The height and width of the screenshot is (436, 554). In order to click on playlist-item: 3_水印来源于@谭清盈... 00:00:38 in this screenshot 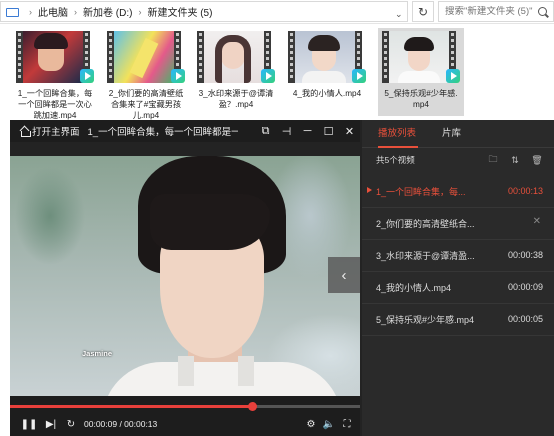, I will do `click(458, 256)`.